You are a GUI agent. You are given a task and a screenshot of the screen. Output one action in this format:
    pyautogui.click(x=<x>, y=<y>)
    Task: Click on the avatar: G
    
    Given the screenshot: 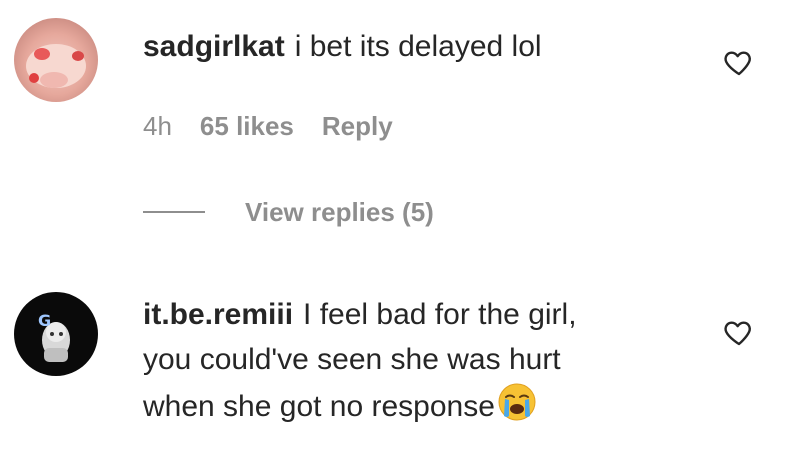 What is the action you would take?
    pyautogui.click(x=56, y=334)
    